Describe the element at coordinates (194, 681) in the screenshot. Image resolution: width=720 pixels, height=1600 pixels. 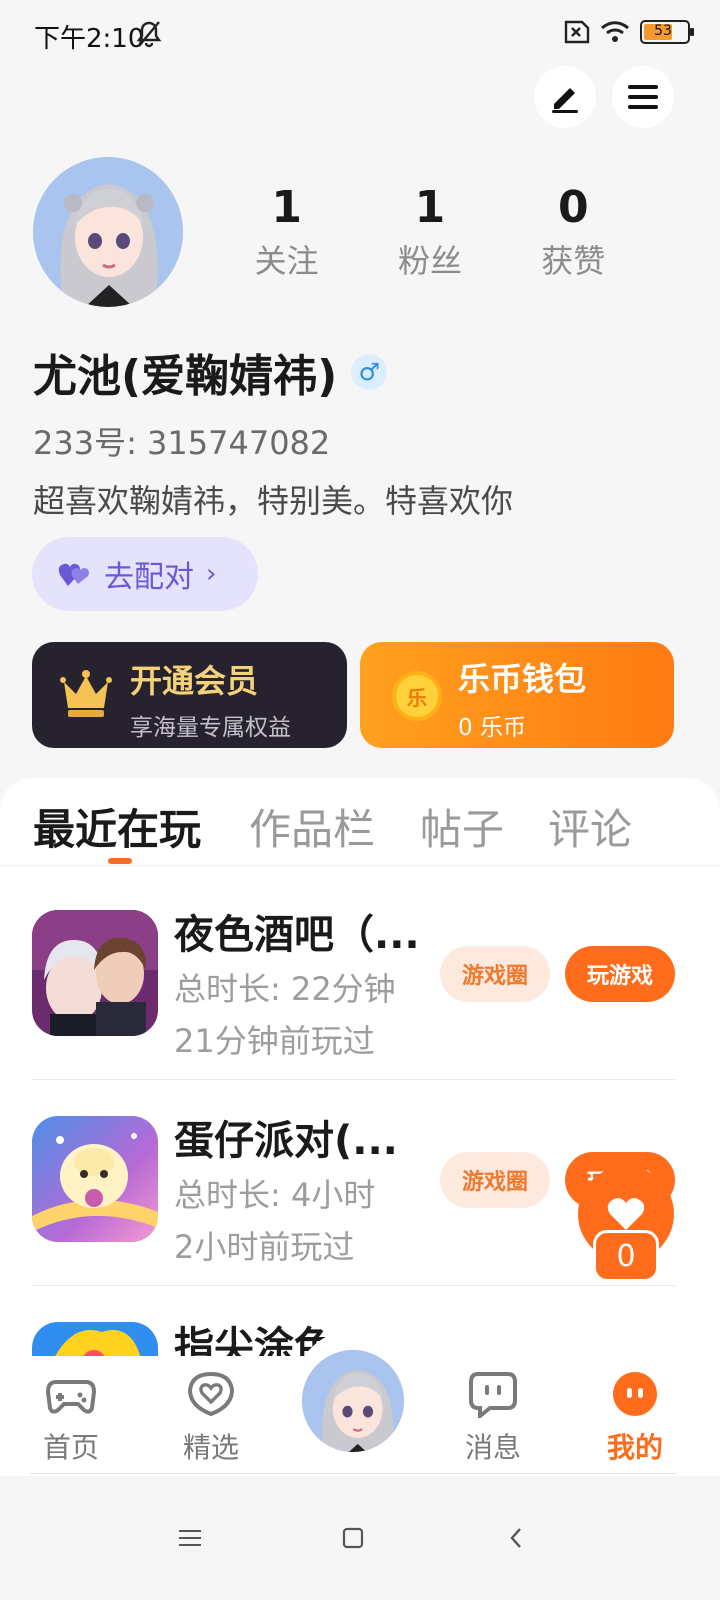
I see `vip-title: 开通会员` at that location.